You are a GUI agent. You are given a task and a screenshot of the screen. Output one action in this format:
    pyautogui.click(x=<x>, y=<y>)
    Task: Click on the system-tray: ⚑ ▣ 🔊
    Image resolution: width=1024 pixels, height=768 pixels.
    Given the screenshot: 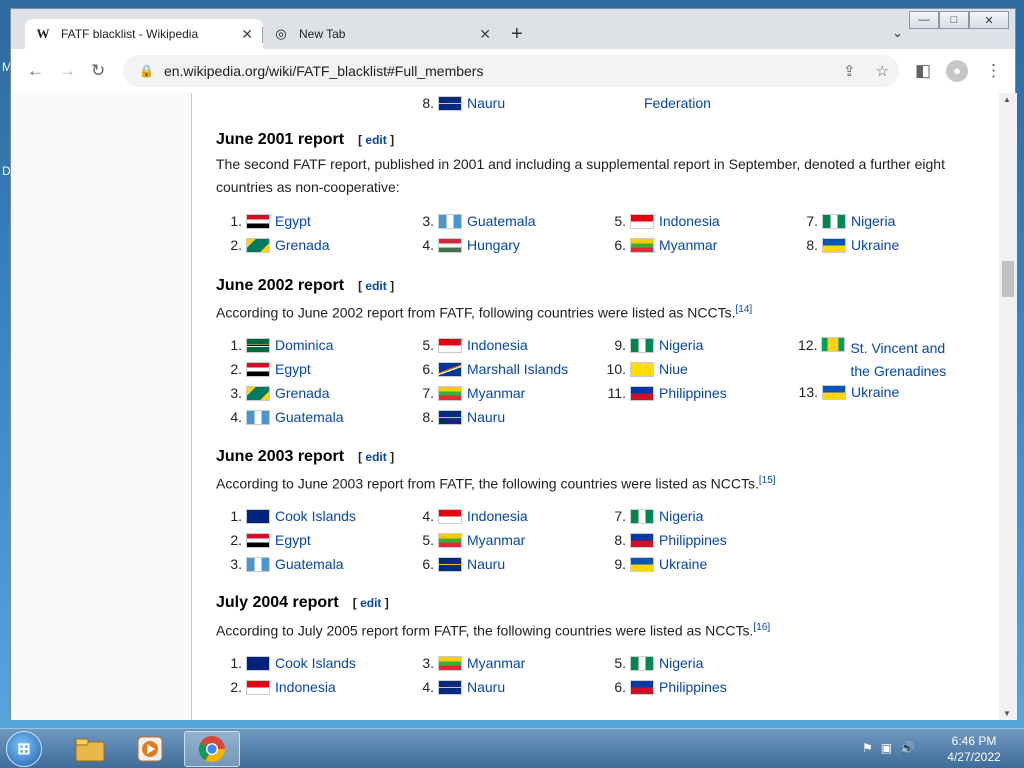 What is the action you would take?
    pyautogui.click(x=888, y=748)
    